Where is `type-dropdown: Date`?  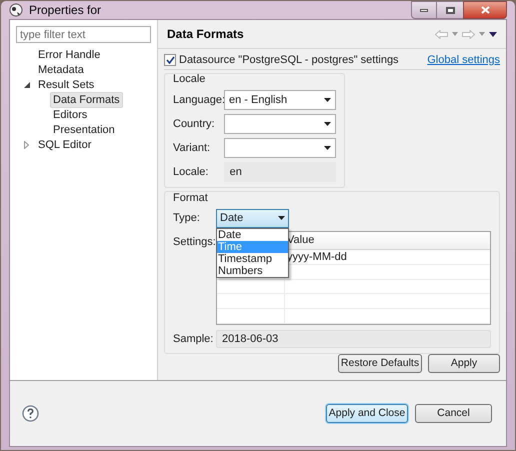
type-dropdown: Date is located at coordinates (252, 218).